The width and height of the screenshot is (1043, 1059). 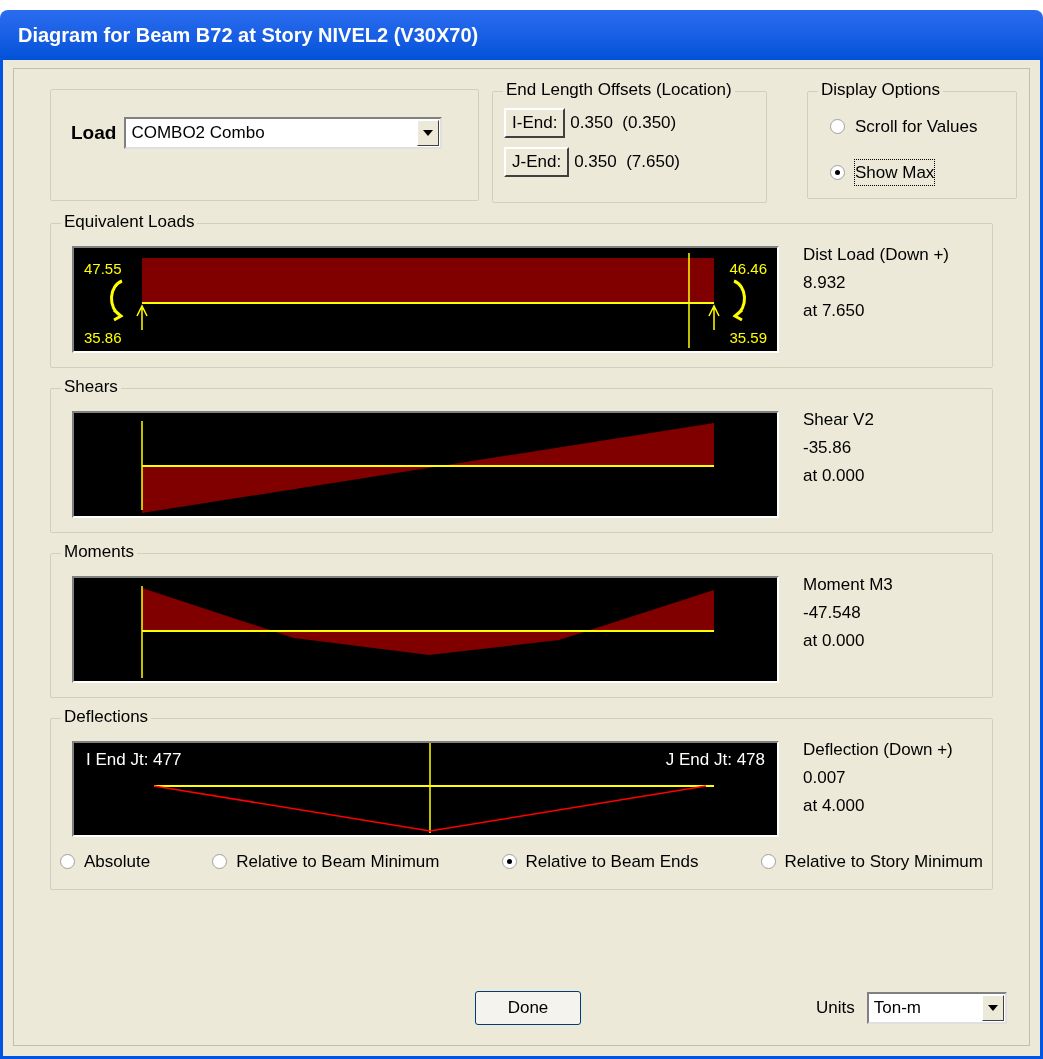 I want to click on group-title: End Length Offsets (Location), so click(x=619, y=90).